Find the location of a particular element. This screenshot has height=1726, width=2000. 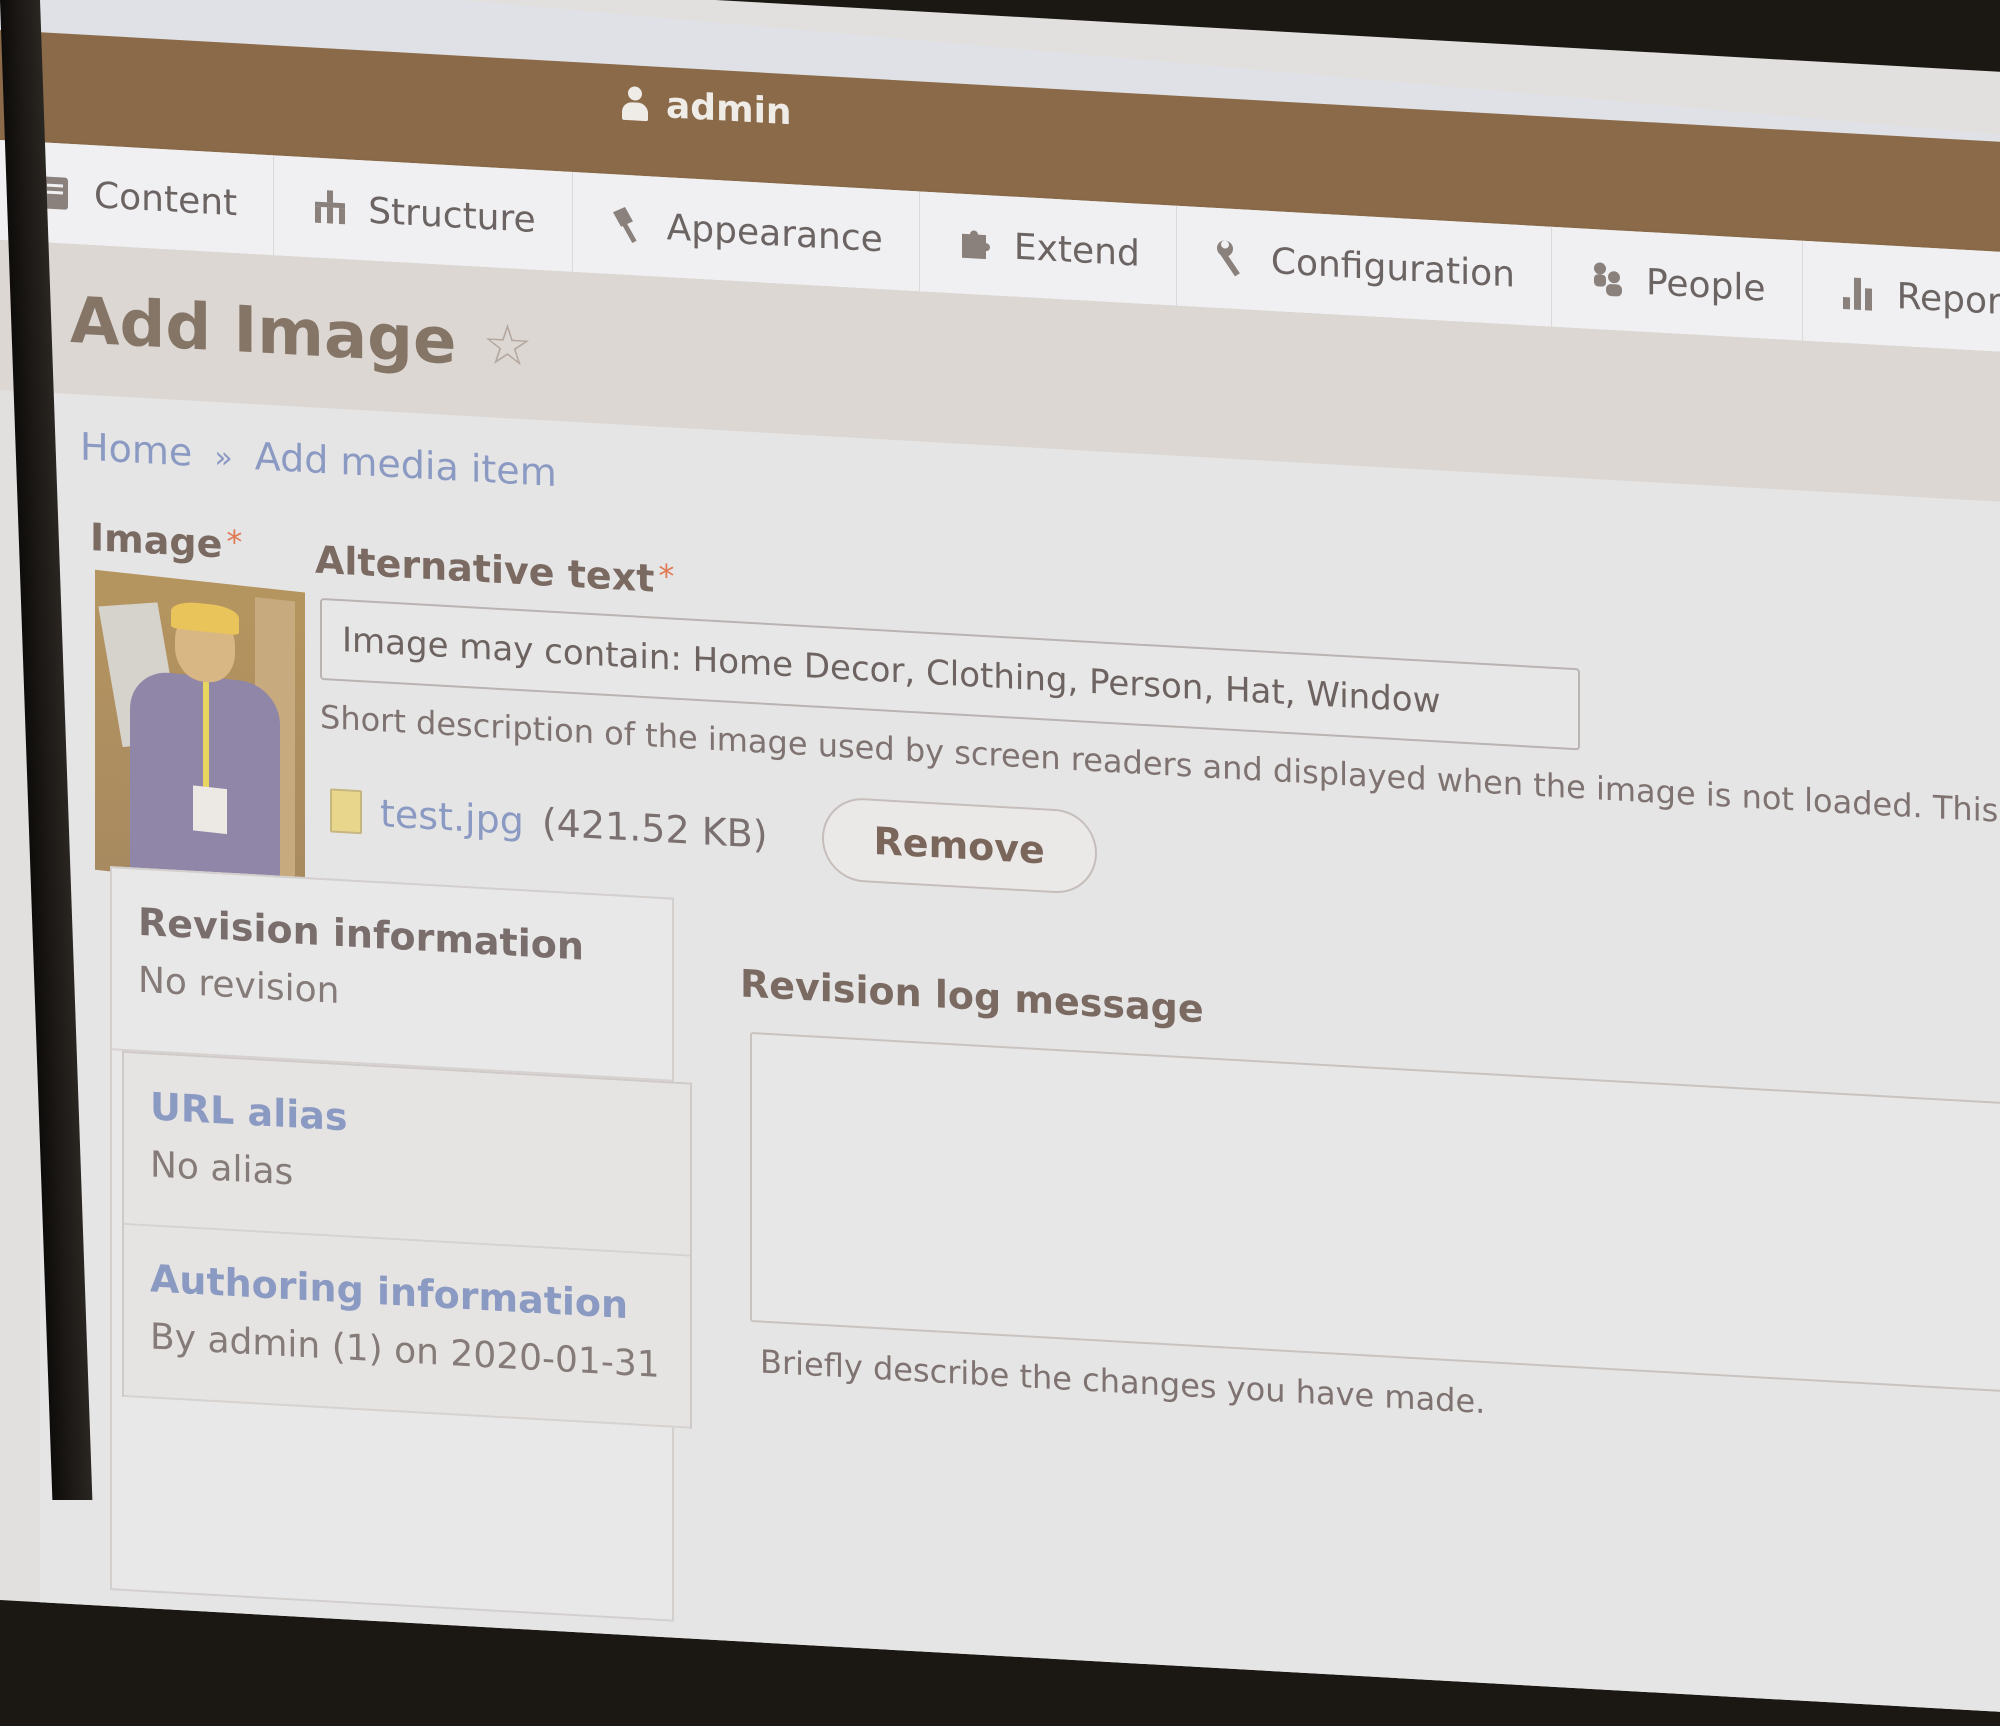

menu-label: Appearance is located at coordinates (774, 233).